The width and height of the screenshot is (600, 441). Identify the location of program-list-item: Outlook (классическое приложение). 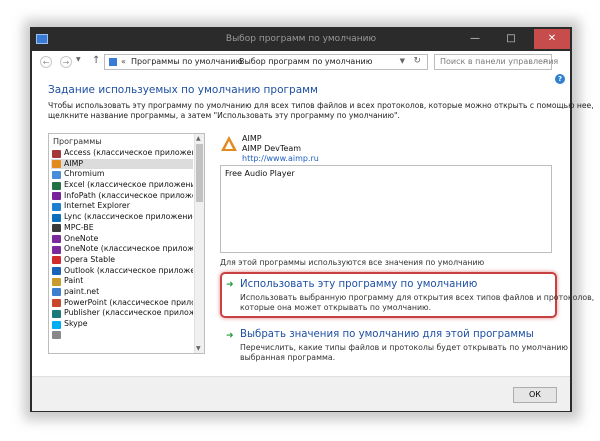
(122, 271).